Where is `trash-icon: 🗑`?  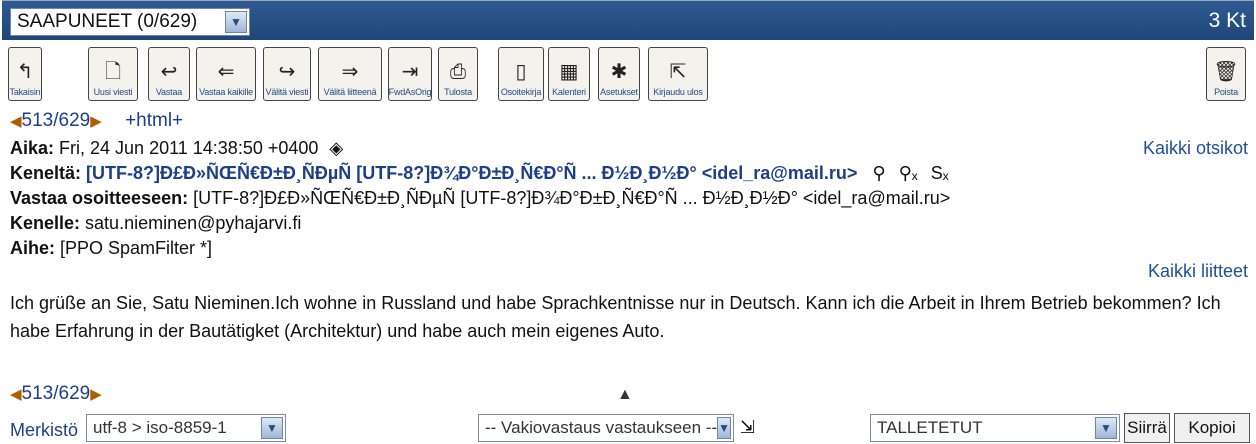
trash-icon: 🗑 is located at coordinates (1226, 72).